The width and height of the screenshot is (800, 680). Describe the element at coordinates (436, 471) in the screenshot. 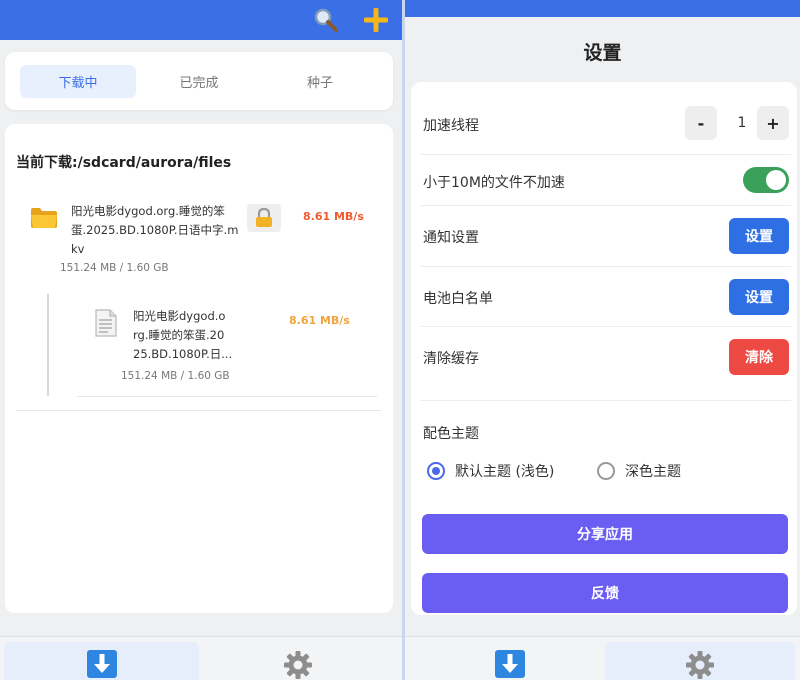

I see `radio-selected-icon` at that location.